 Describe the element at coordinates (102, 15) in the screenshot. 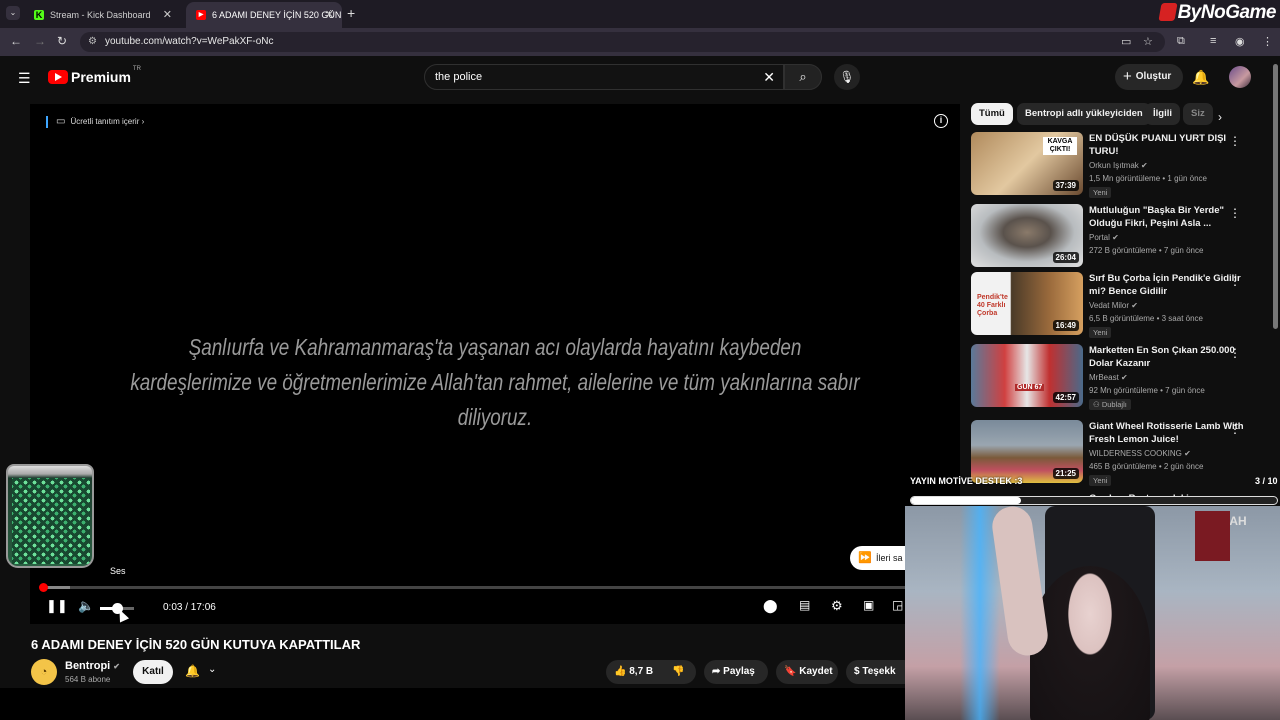

I see `tab-kick-dashboard: K Stream - Kick Dashboard ✕` at that location.